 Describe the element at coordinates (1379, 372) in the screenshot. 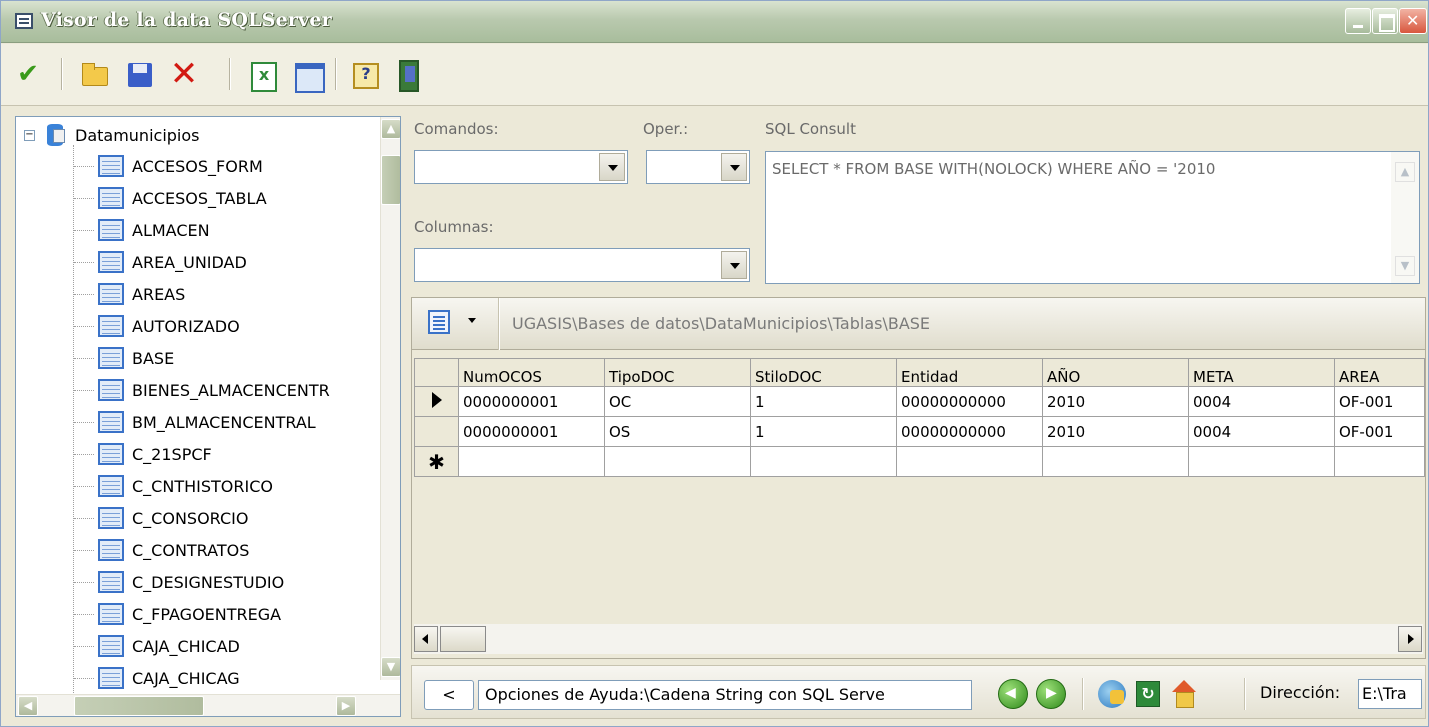

I see `column-header: AREA` at that location.